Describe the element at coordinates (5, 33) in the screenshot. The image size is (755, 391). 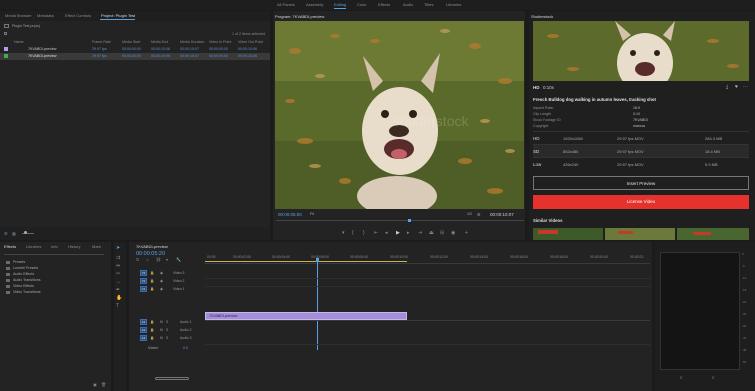
I see `search-icon` at that location.